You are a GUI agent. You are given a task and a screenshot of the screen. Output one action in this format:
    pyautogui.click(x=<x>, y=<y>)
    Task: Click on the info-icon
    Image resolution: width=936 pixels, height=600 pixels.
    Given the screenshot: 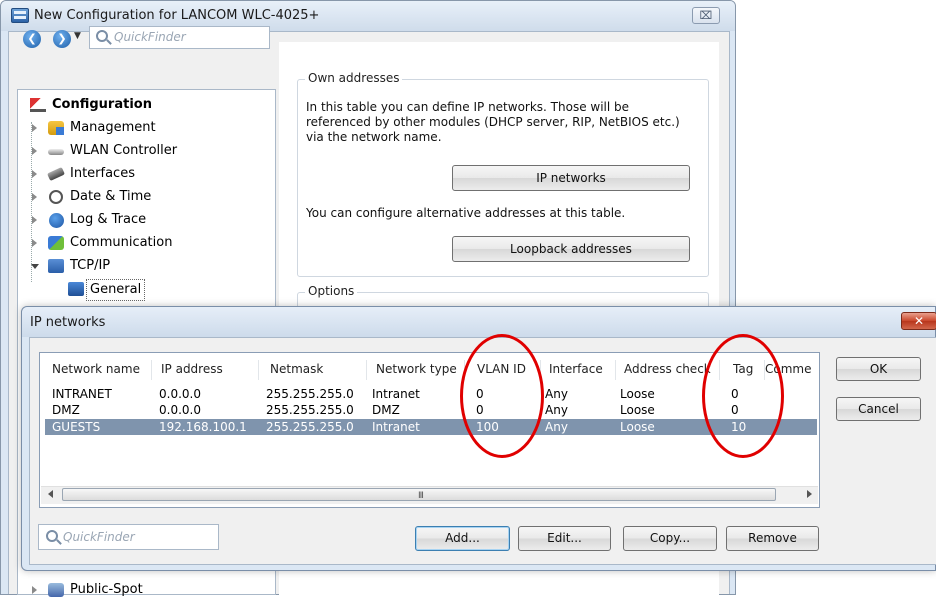 What is the action you would take?
    pyautogui.click(x=56, y=220)
    